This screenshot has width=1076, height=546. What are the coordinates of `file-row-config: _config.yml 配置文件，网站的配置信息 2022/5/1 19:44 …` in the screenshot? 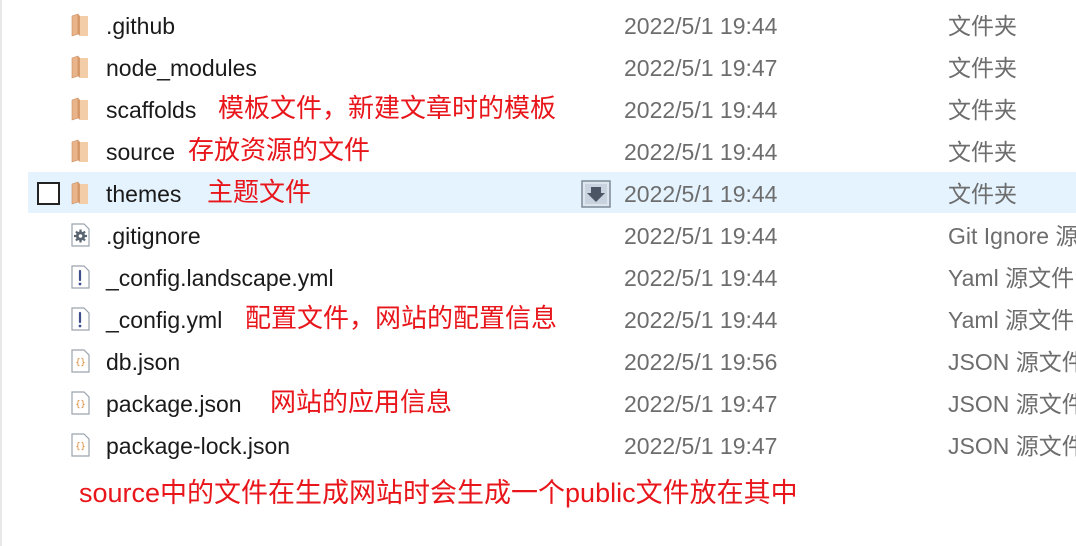 It's located at (538, 319).